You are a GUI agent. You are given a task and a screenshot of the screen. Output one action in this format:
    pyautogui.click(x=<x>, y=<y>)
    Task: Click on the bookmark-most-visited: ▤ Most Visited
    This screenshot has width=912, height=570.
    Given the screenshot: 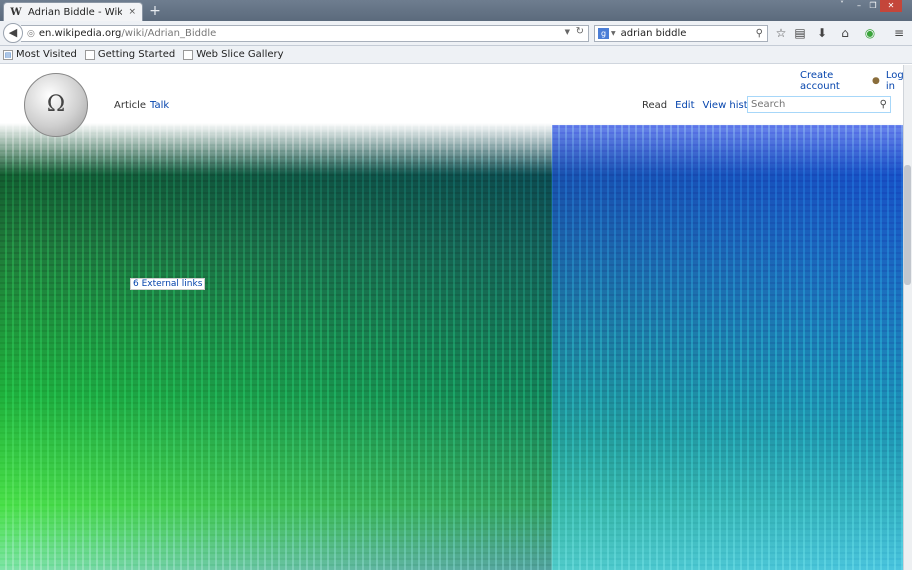 What is the action you would take?
    pyautogui.click(x=40, y=54)
    